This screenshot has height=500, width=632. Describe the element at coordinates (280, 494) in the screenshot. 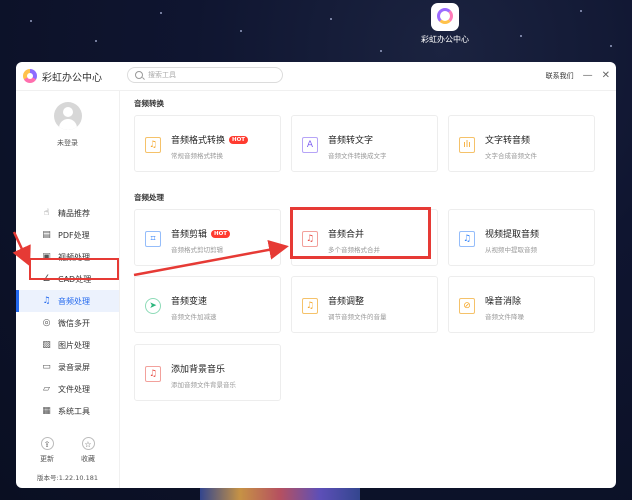

I see `desktop-wallpaper-art` at that location.